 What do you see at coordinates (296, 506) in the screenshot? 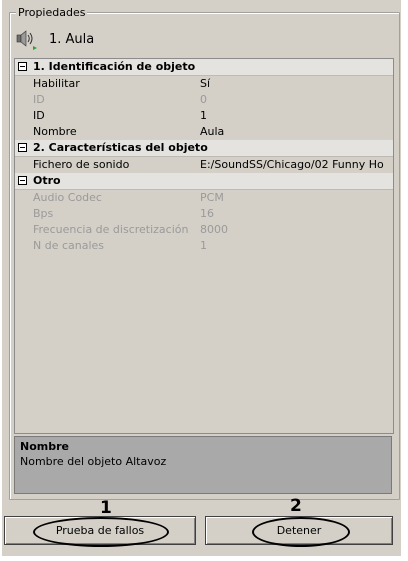
I see `callout-number-2: 2` at bounding box center [296, 506].